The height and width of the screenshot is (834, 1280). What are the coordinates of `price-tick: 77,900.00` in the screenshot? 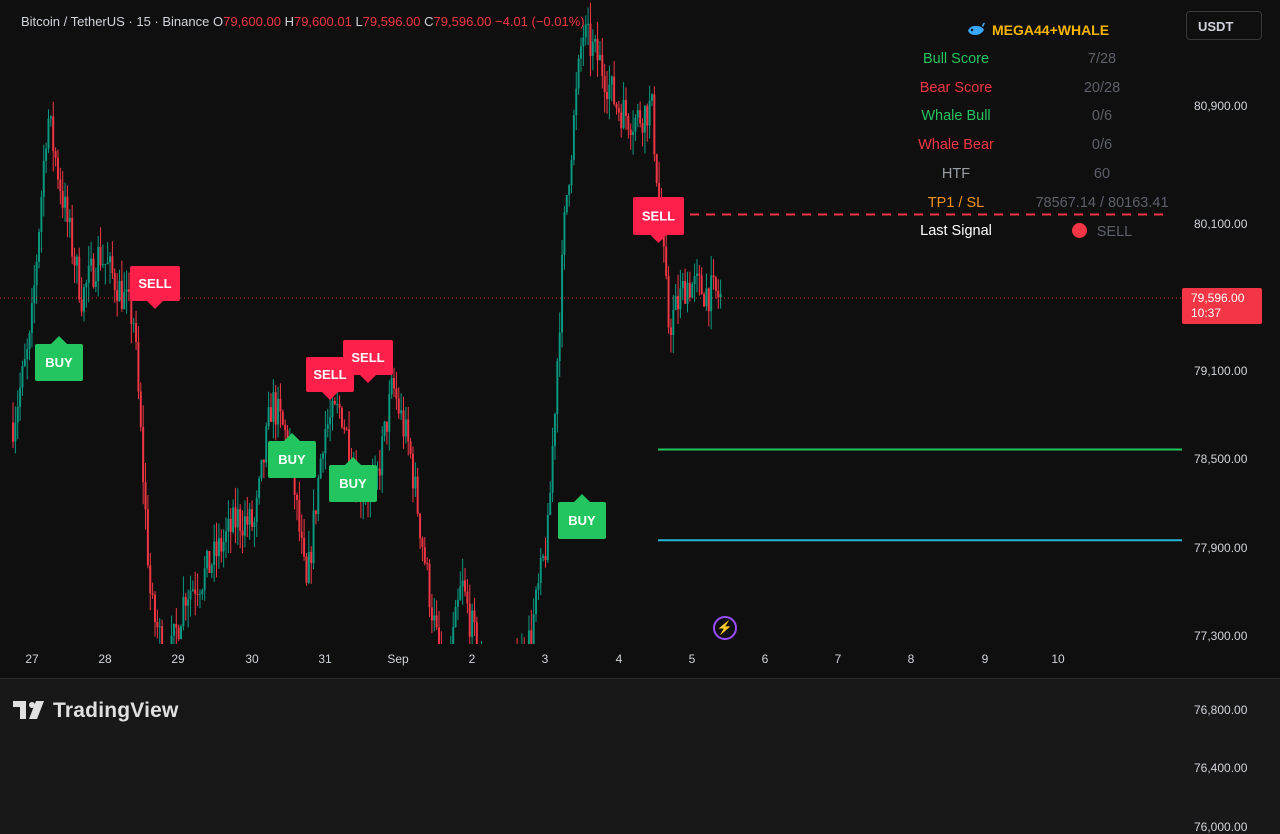 It's located at (1221, 547).